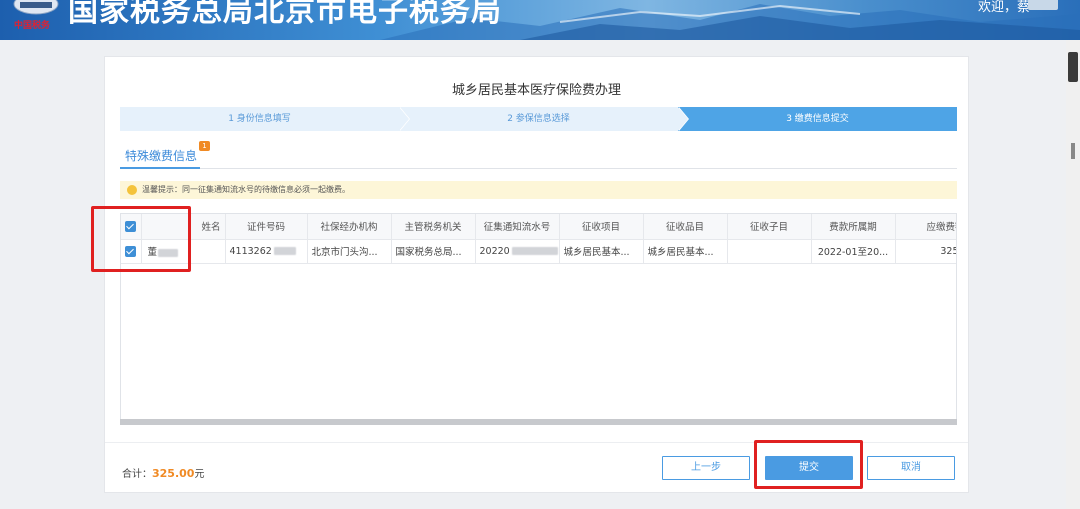  What do you see at coordinates (538, 422) in the screenshot?
I see `table-horizontal-scrollbar` at bounding box center [538, 422].